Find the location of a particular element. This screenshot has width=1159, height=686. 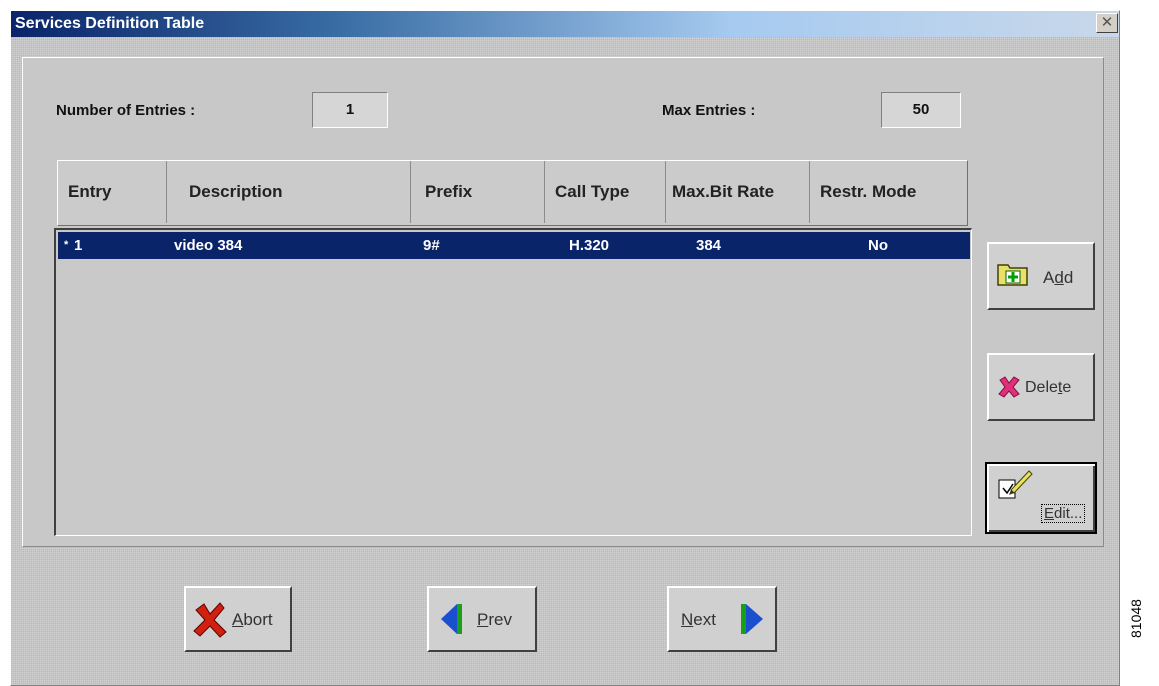

column-header-call-type: Call Type is located at coordinates (605, 192).